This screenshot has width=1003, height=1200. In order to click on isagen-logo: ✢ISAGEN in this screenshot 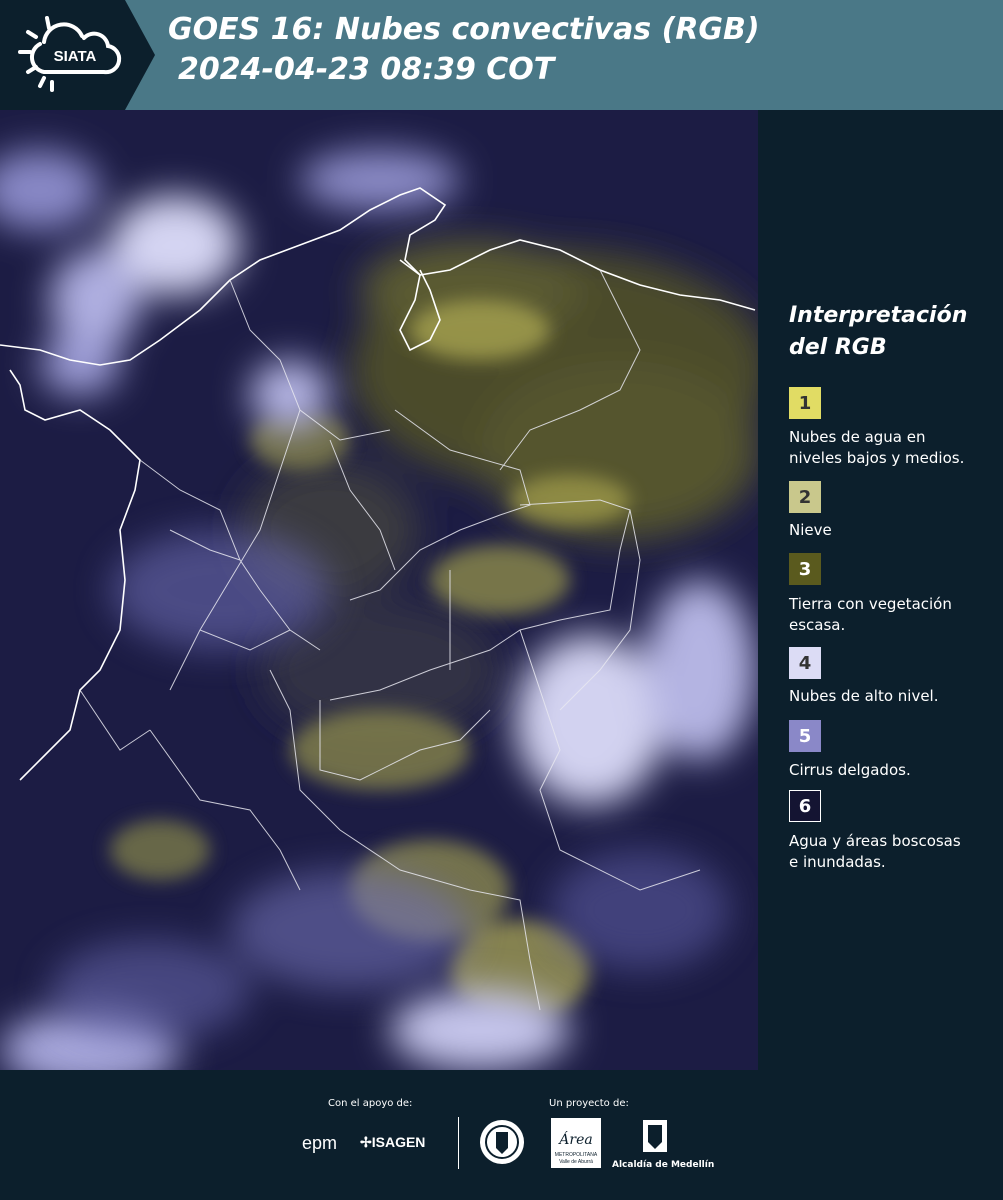, I will do `click(392, 1142)`.